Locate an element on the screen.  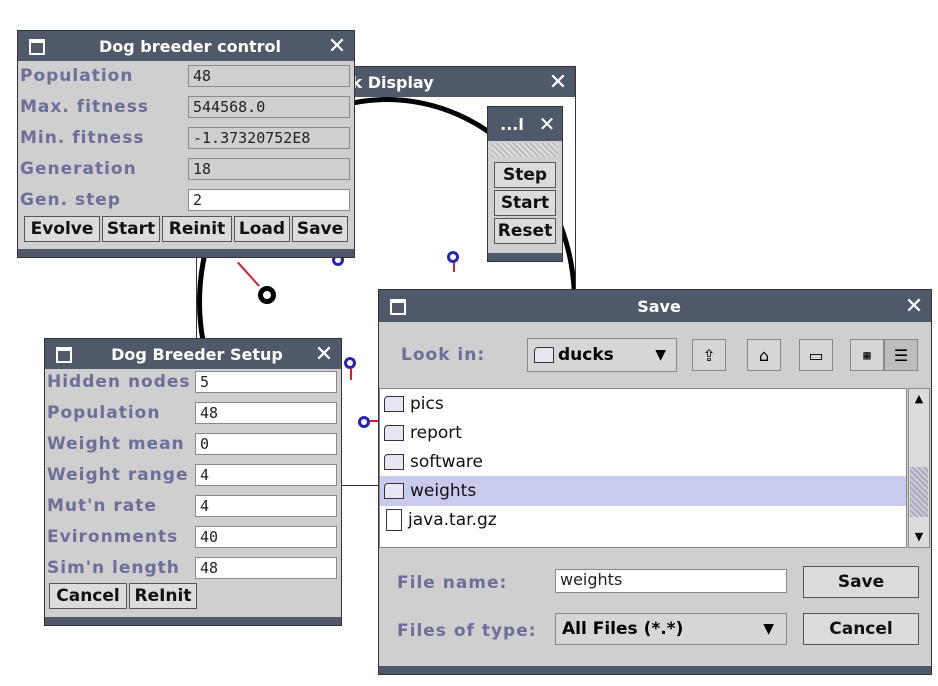
weight-mean-label: Weight mean is located at coordinates (116, 444).